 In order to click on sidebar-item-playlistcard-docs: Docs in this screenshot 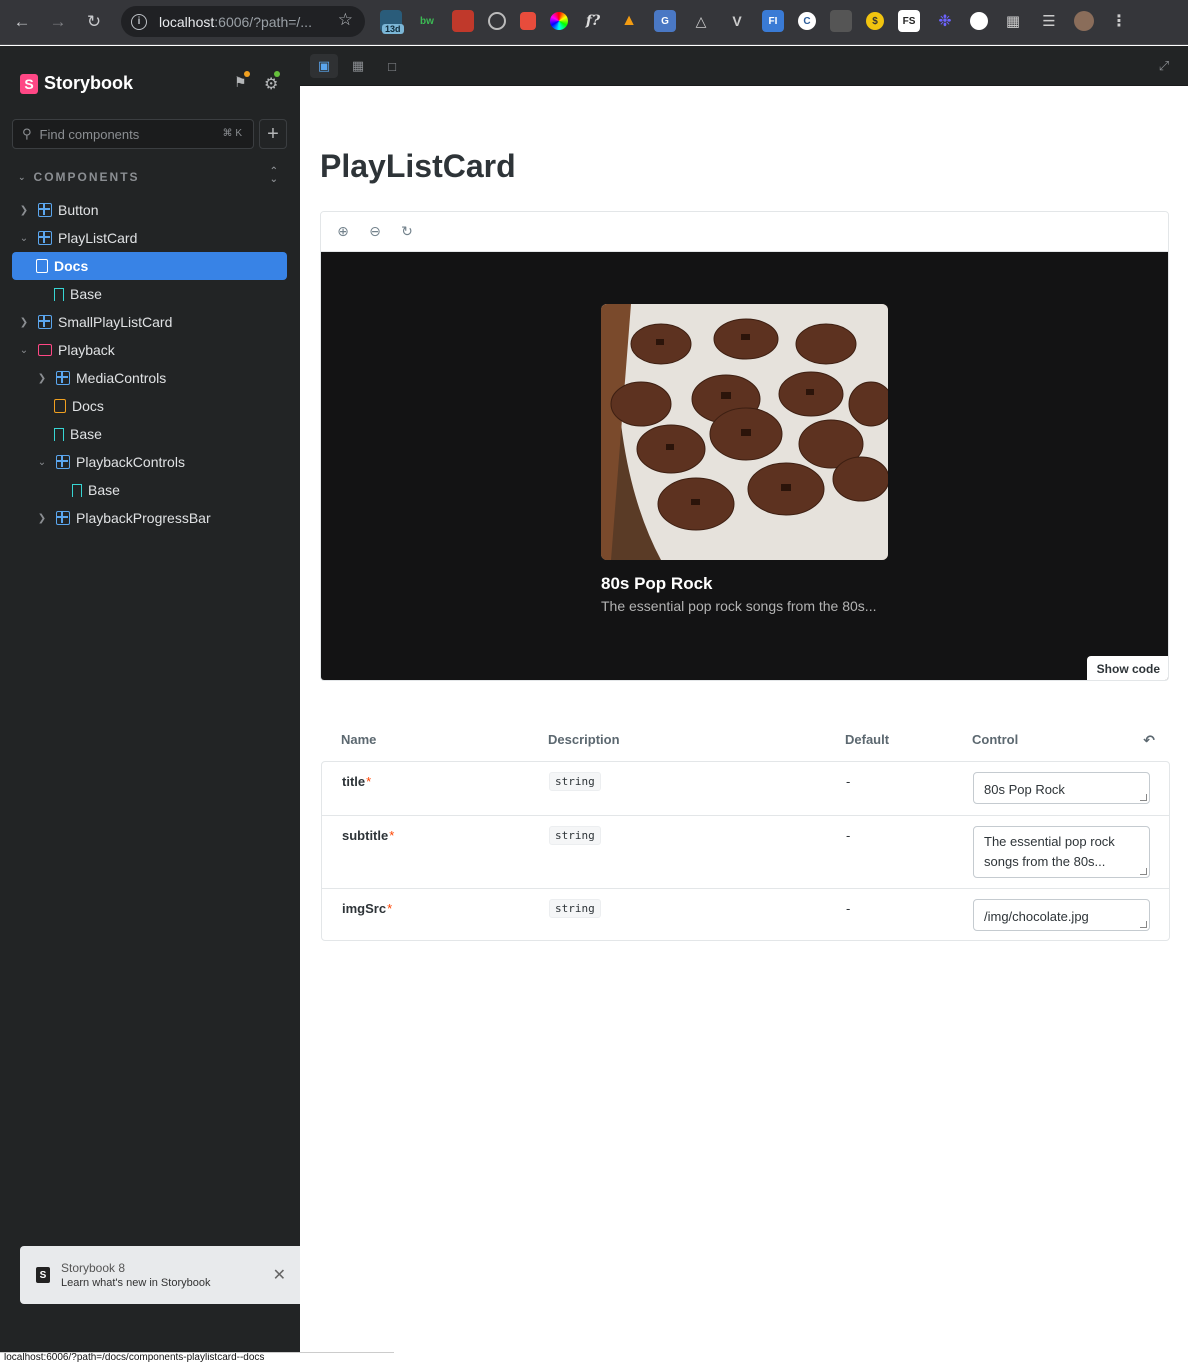, I will do `click(149, 266)`.